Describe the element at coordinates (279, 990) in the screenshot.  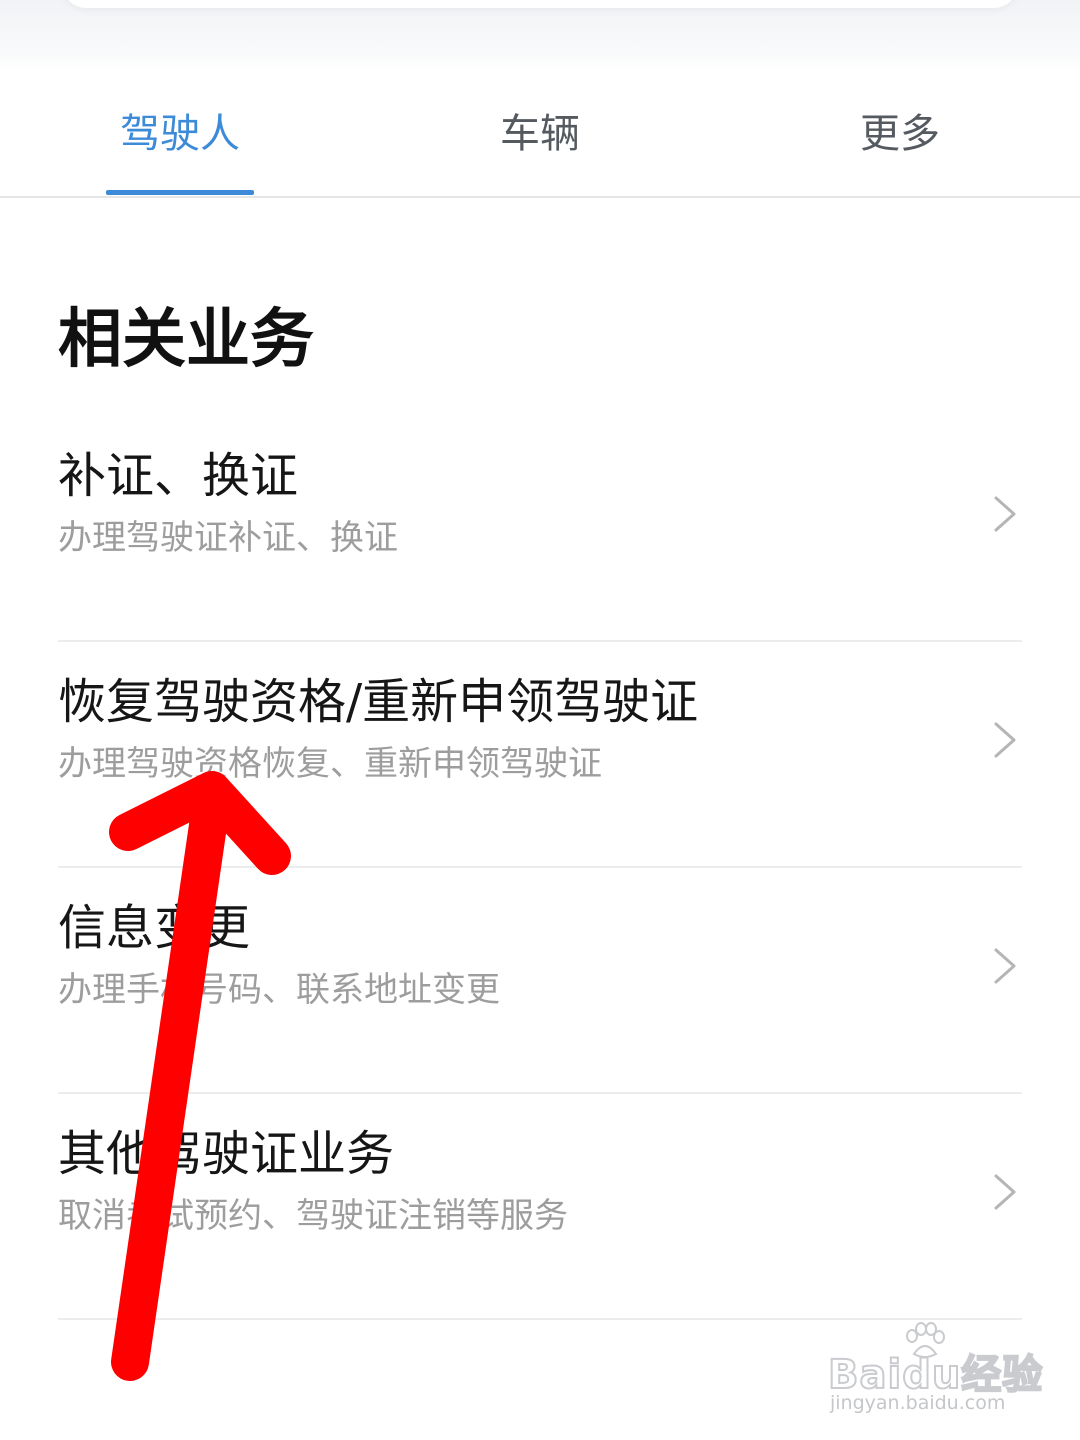
I see `item-desc: 办理手机号码、联系地址变更` at that location.